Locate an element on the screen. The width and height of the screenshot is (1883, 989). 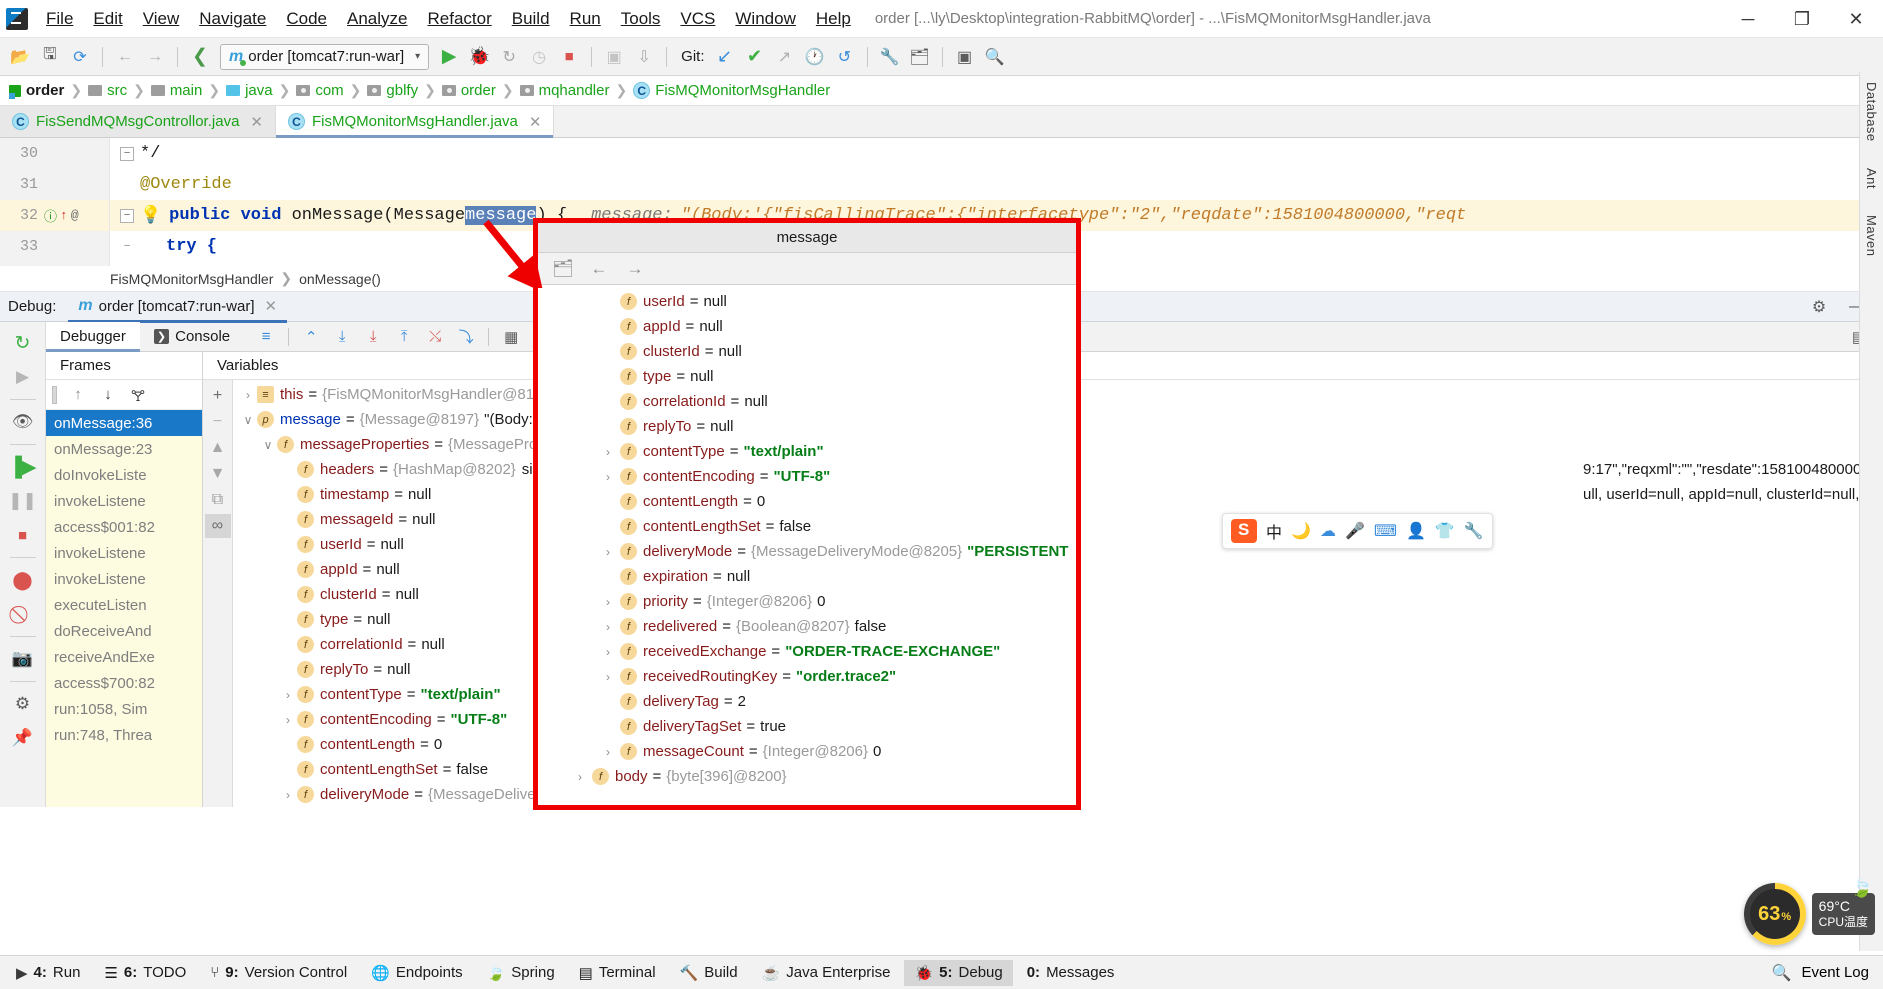
status-item-version-control: ⑂ 9: Version Control is located at coordinates (278, 972).